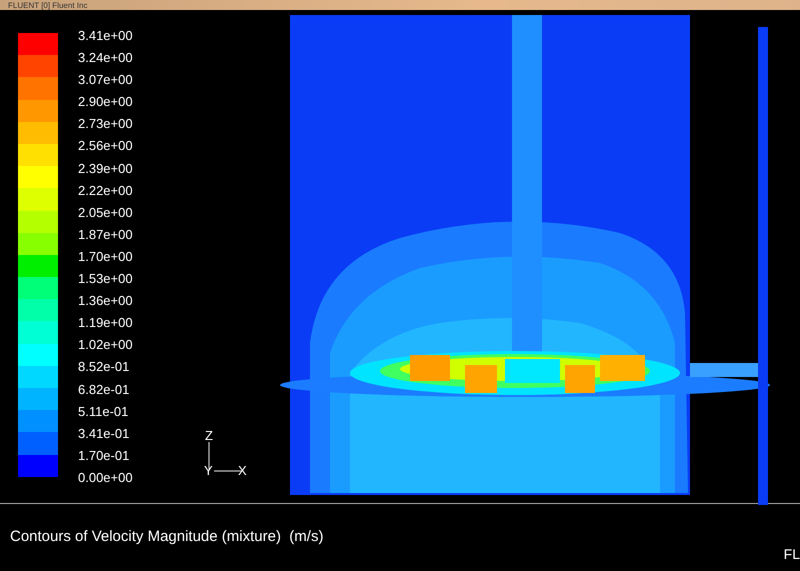 This screenshot has width=800, height=571. I want to click on axis-label: Z, so click(209, 435).